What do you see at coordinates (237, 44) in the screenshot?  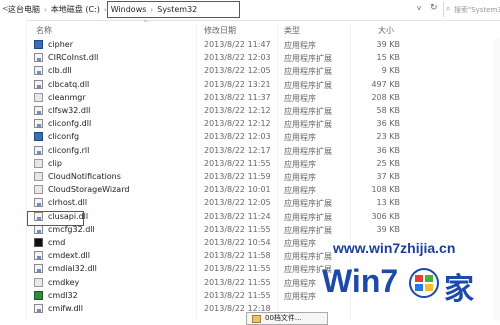 I see `file-date: 2013/8/22 11:47` at bounding box center [237, 44].